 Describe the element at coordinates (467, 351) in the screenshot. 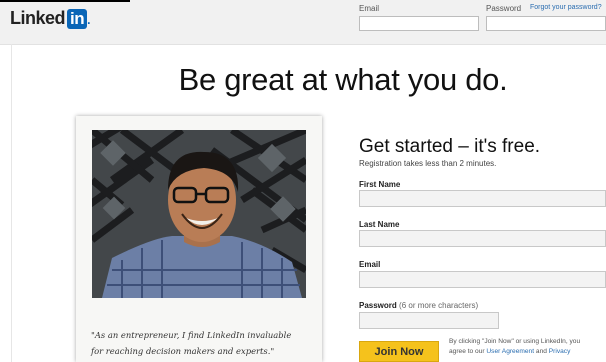

I see `terms-agree-text: agree to our` at that location.